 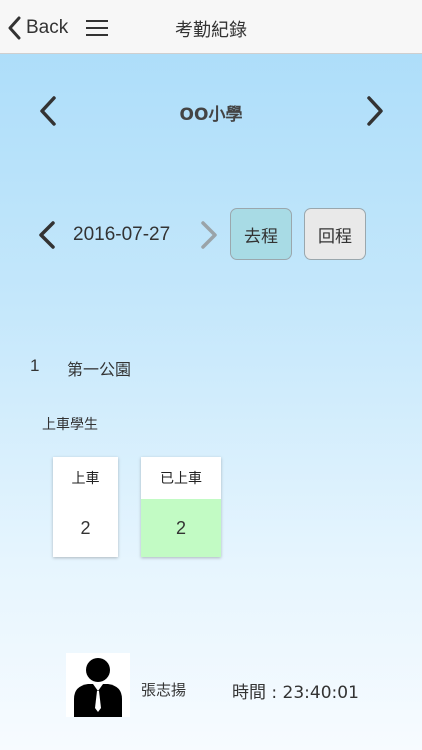 What do you see at coordinates (211, 30) in the screenshot?
I see `page-title: 考勤紀錄` at bounding box center [211, 30].